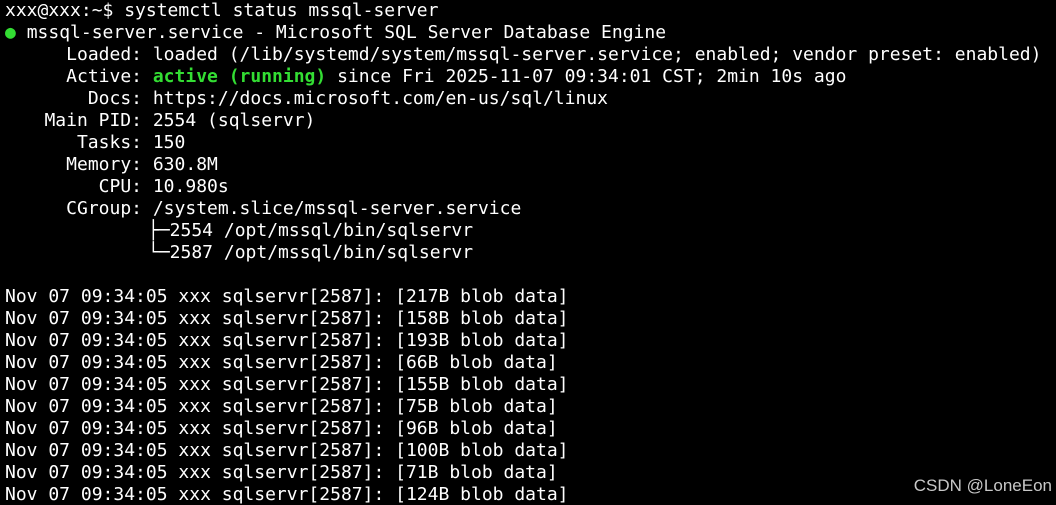 This screenshot has height=505, width=1056. What do you see at coordinates (169, 142) in the screenshot?
I see `tasks-value: 150` at bounding box center [169, 142].